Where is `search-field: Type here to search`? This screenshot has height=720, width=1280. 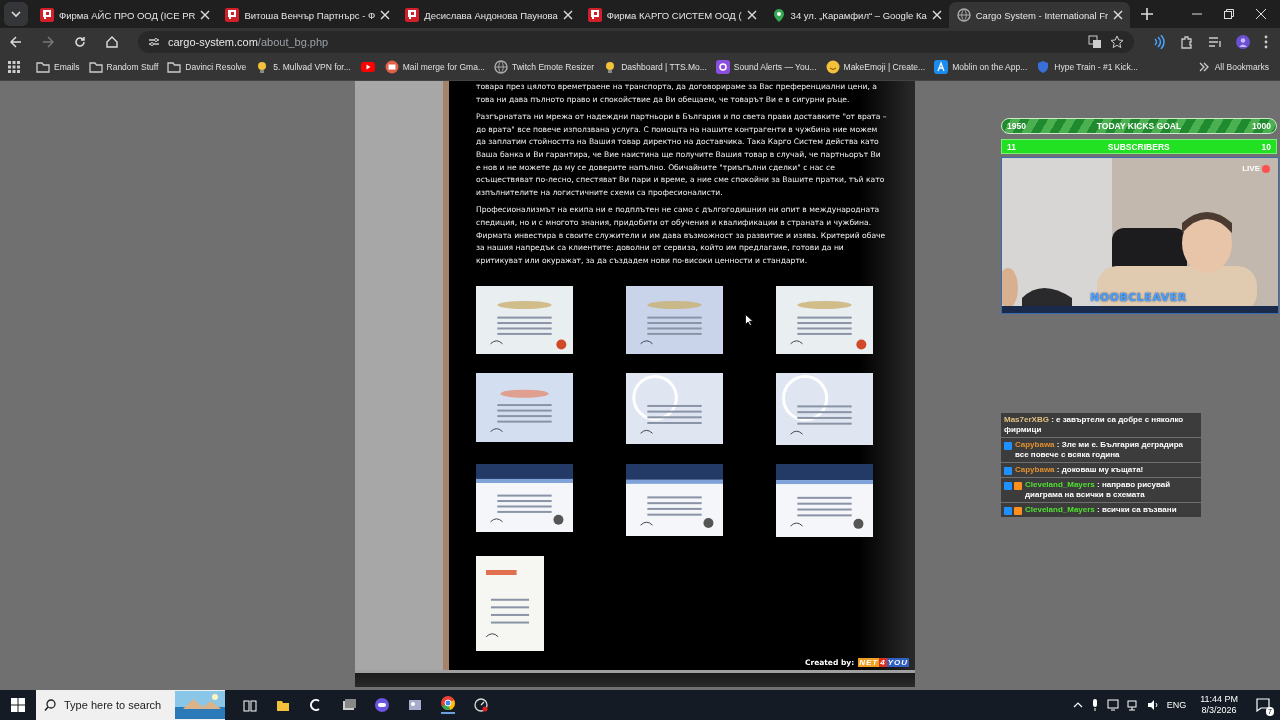
search-field: Type here to search is located at coordinates (130, 705).